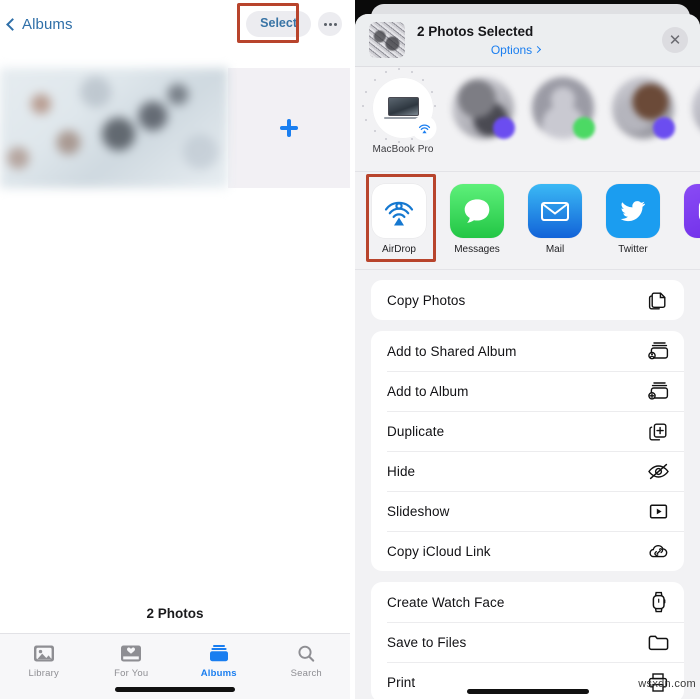 This screenshot has height=699, width=700. What do you see at coordinates (555, 219) in the screenshot?
I see `share-target-mail: Mail` at bounding box center [555, 219].